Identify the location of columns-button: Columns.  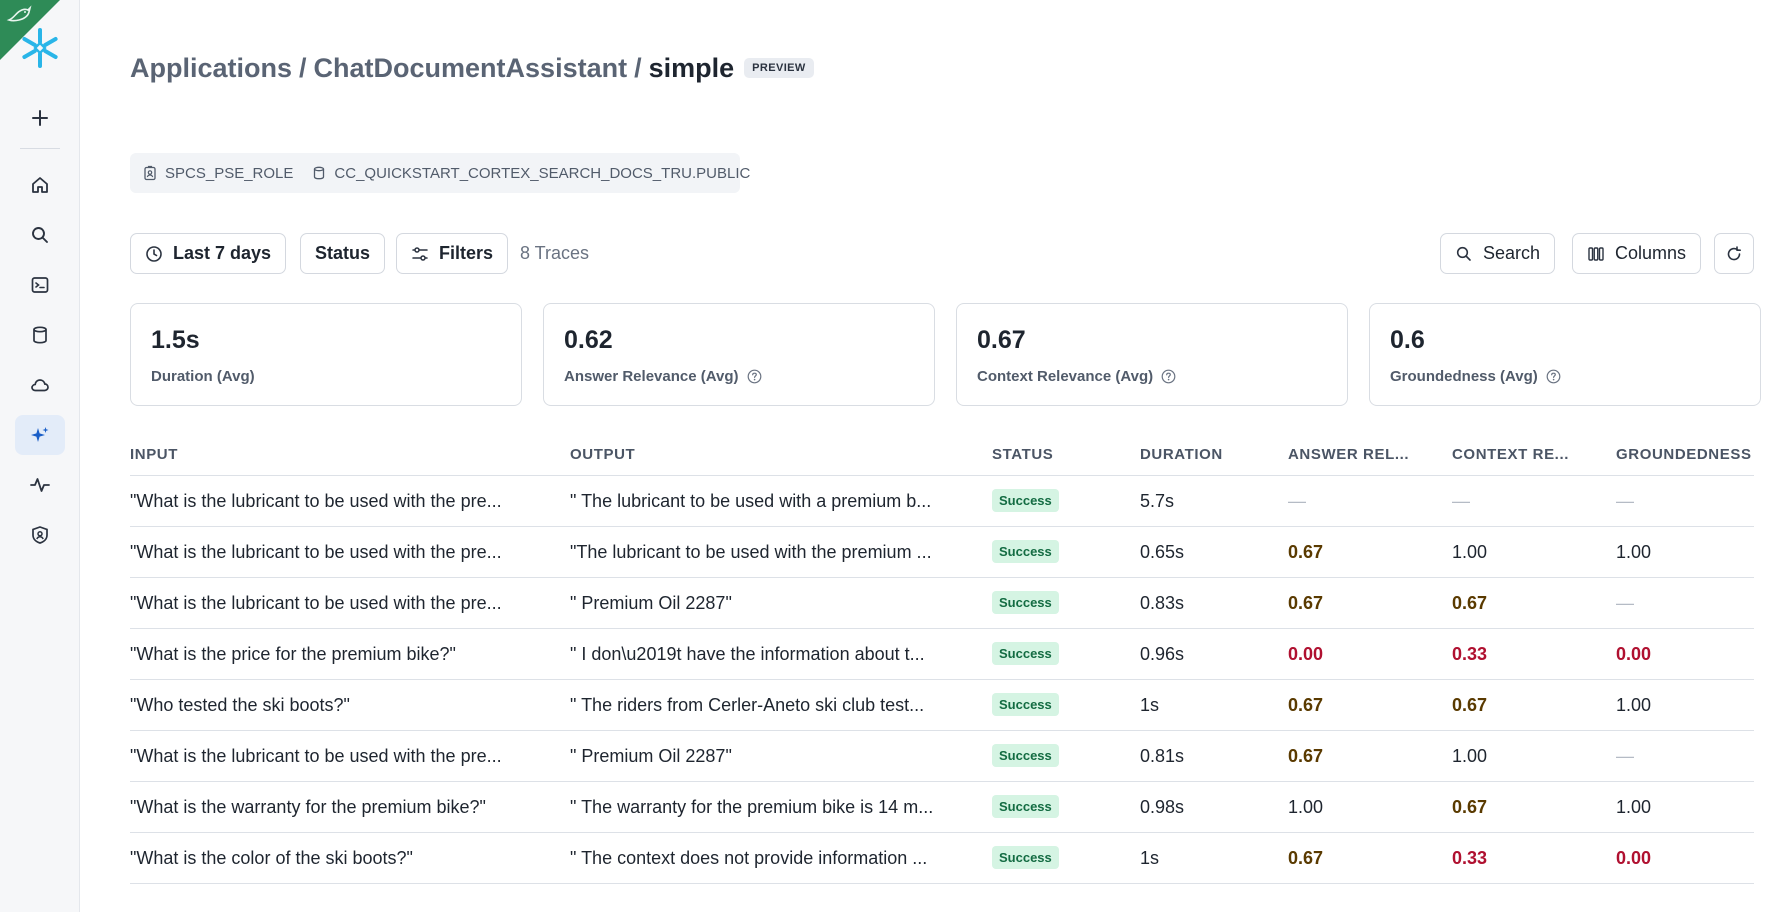
(1637, 253).